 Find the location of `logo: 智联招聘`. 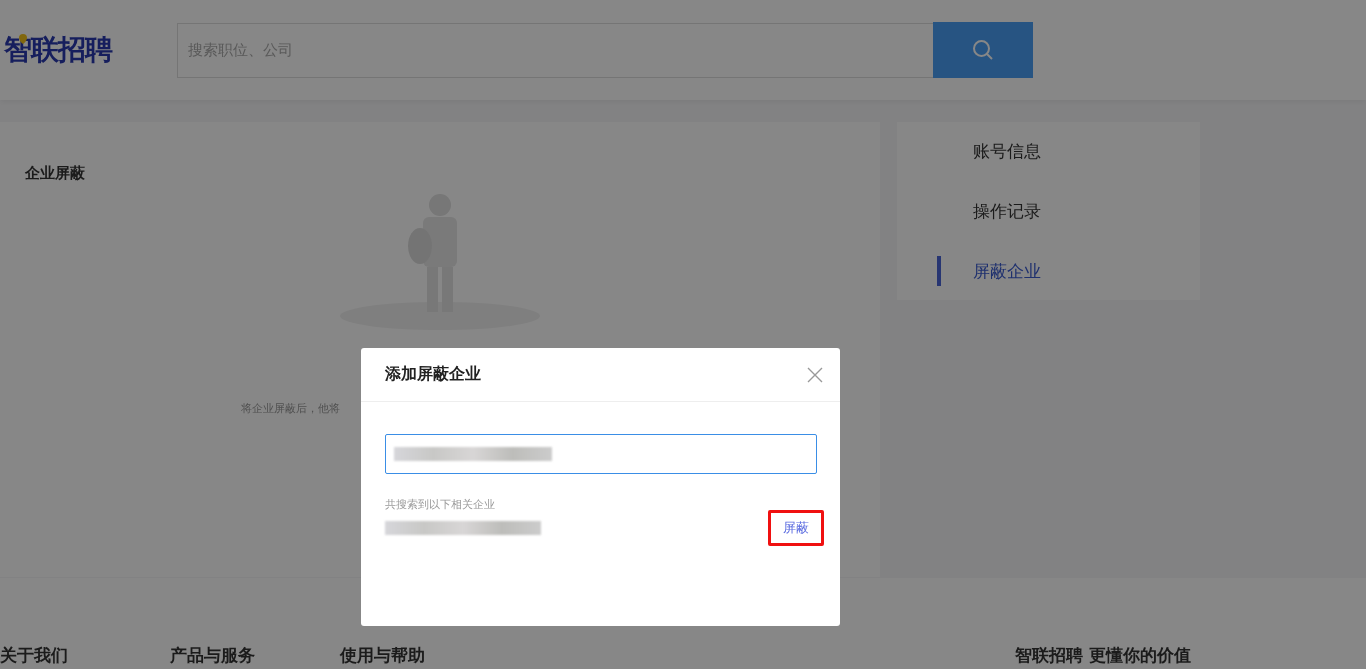

logo: 智联招聘 is located at coordinates (84, 50).